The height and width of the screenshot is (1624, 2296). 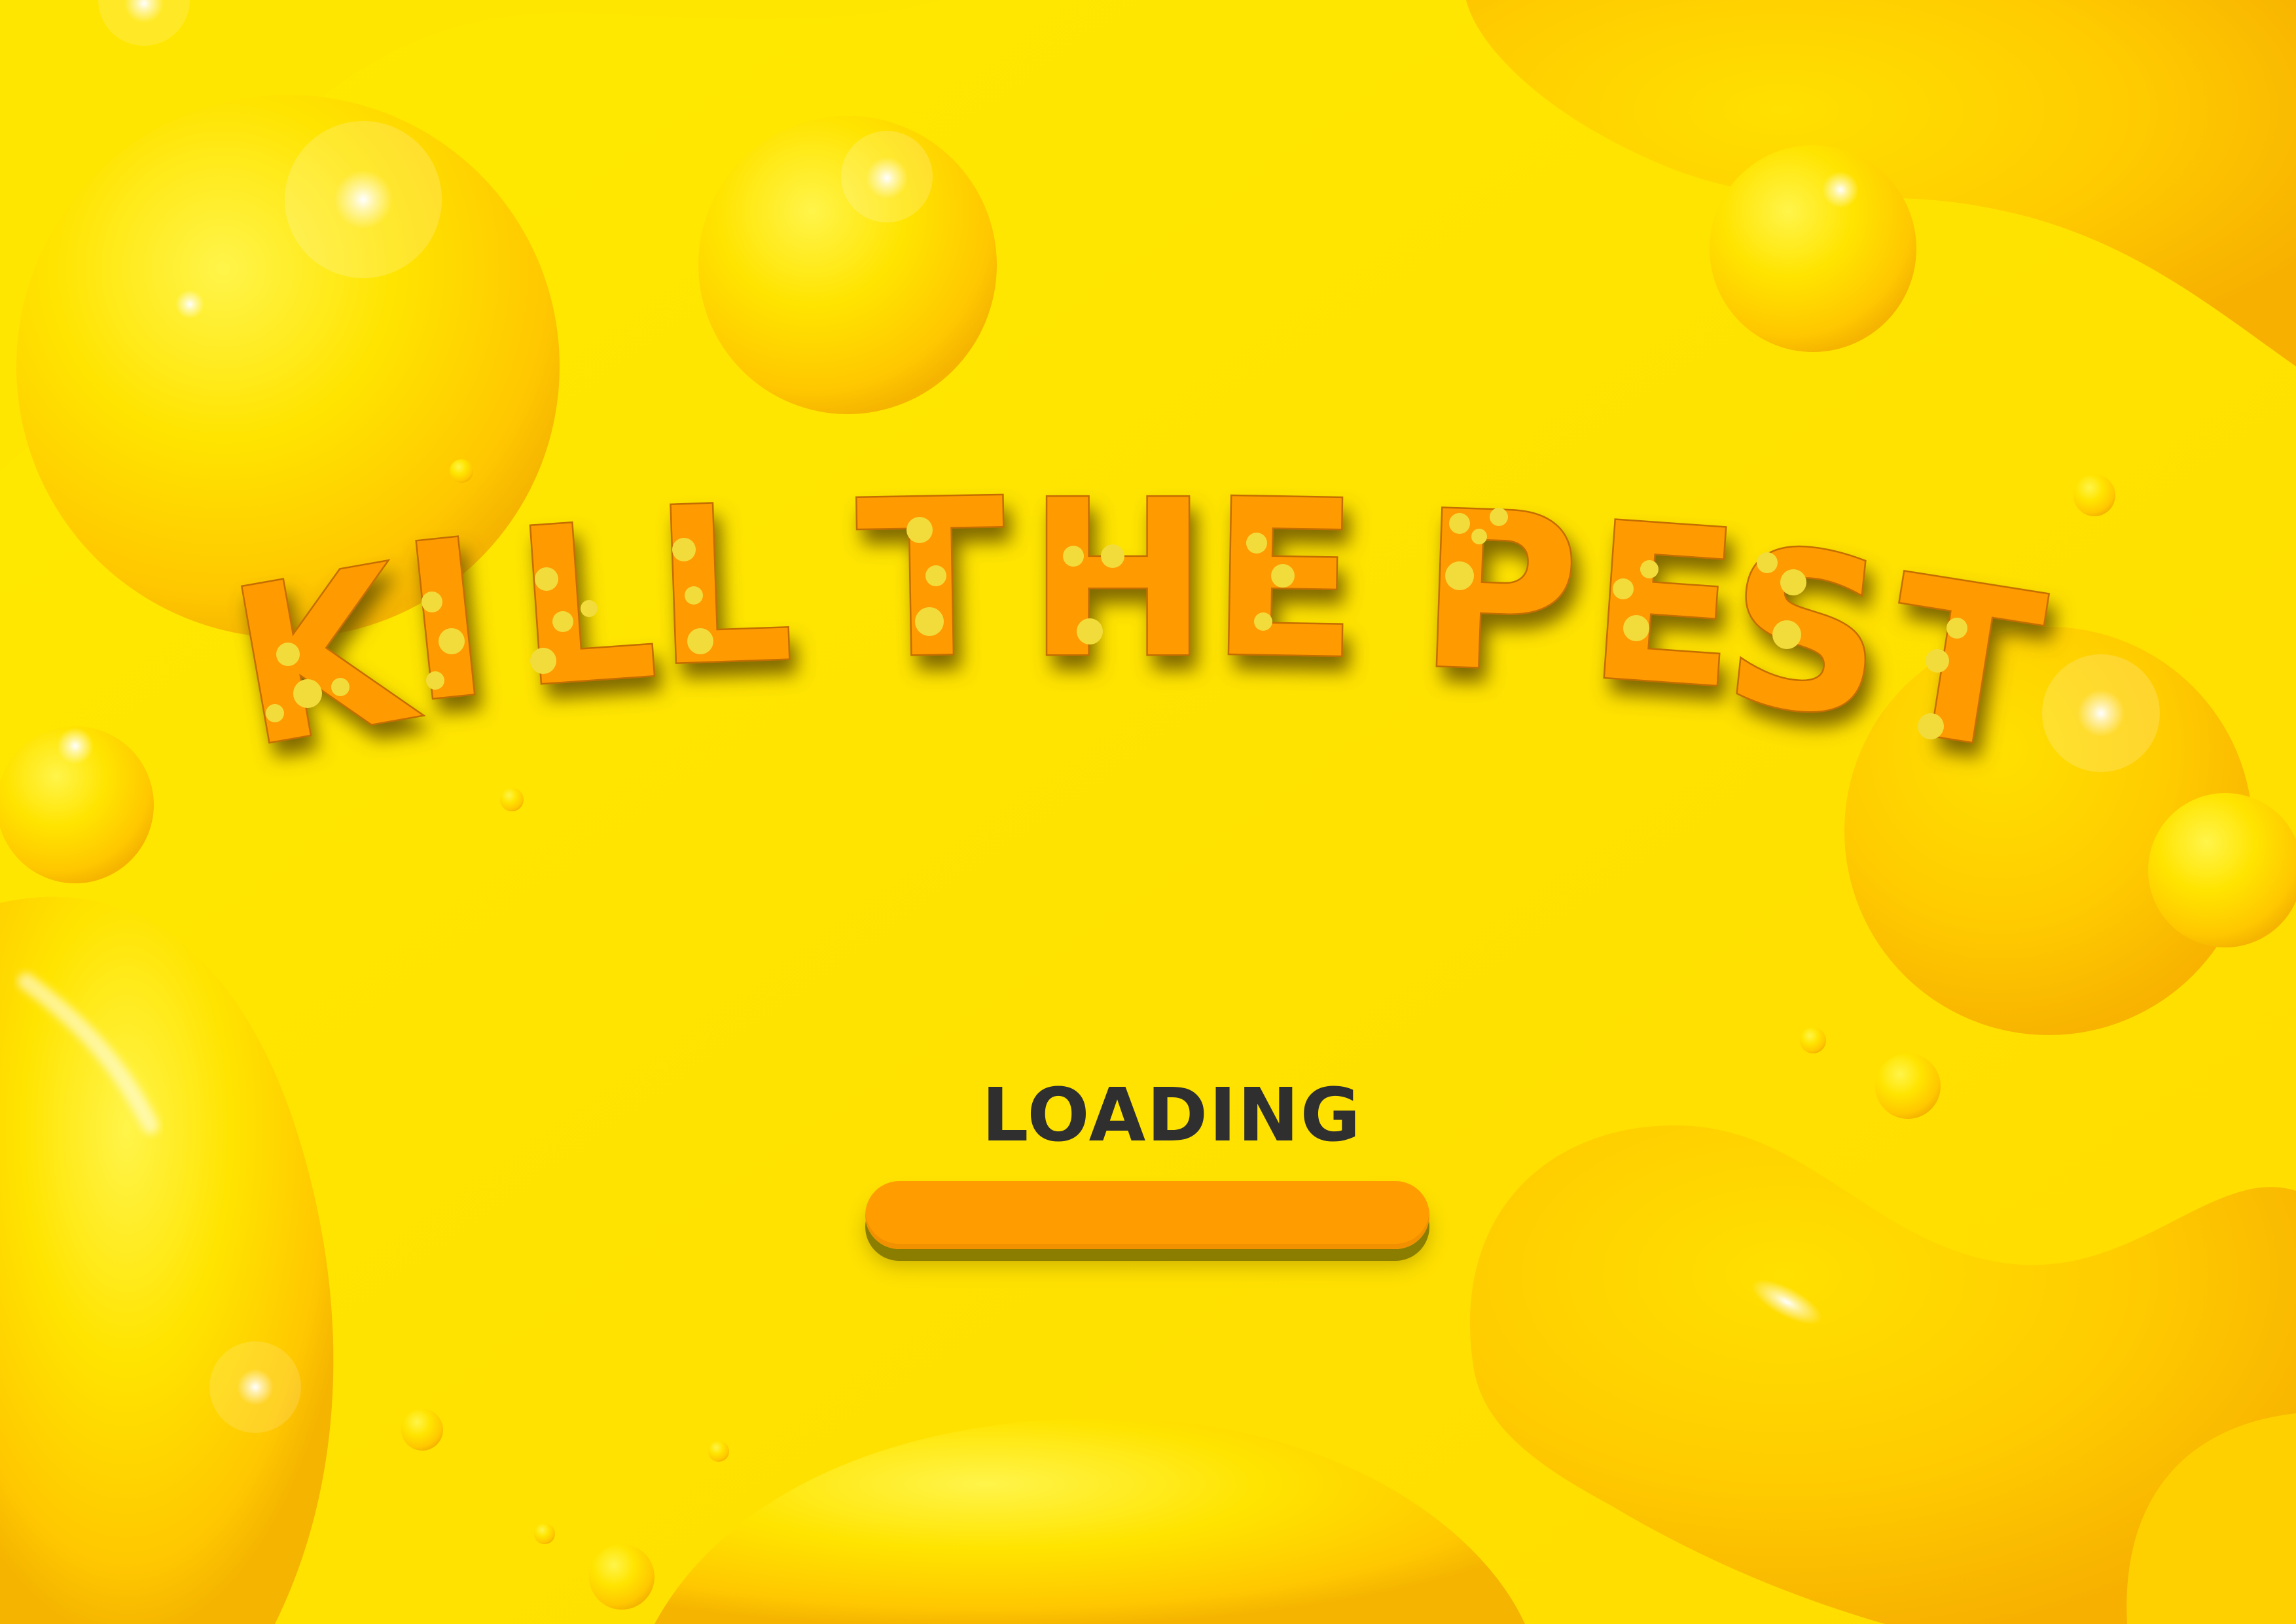 What do you see at coordinates (1964, 665) in the screenshot?
I see `title-letter: T` at bounding box center [1964, 665].